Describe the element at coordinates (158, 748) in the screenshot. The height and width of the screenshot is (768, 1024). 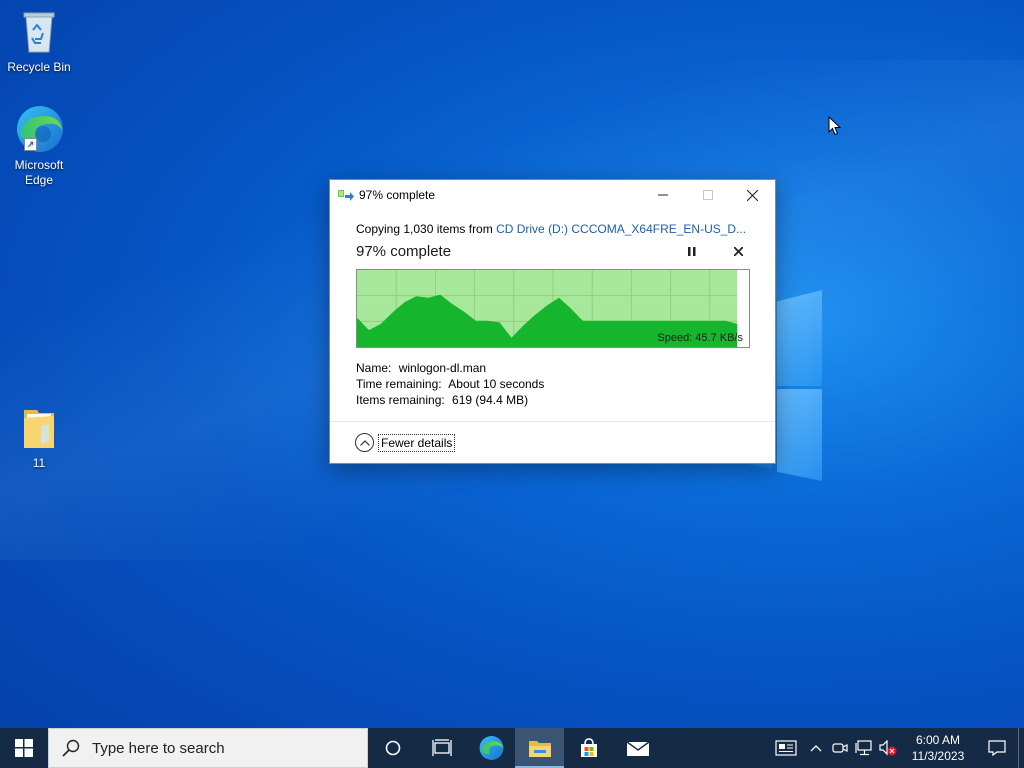
I see `search-placeholder: Type here to search` at that location.